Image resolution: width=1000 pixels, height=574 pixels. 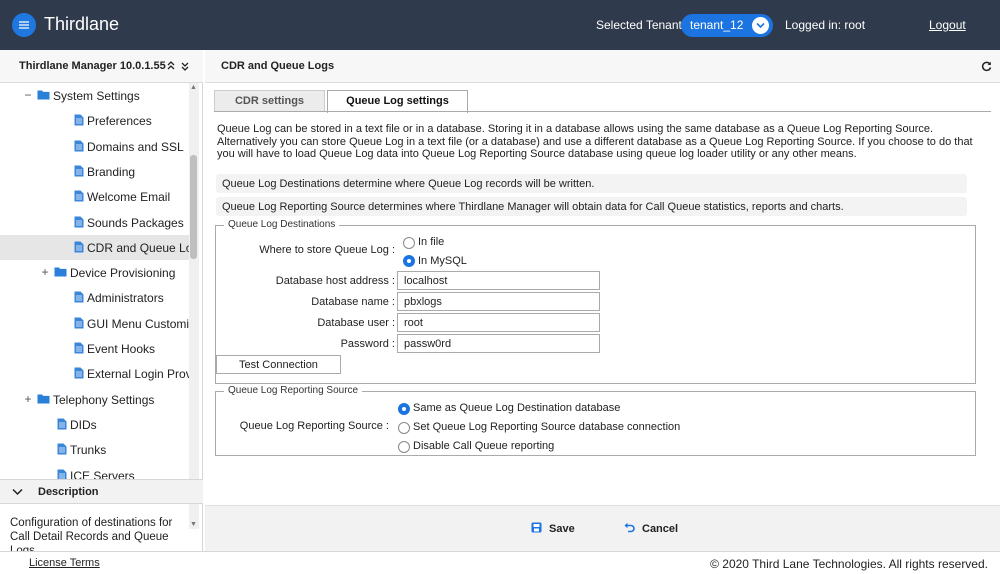 I want to click on sidebar-item-label: CDR and Queue Logs, so click(x=138, y=247).